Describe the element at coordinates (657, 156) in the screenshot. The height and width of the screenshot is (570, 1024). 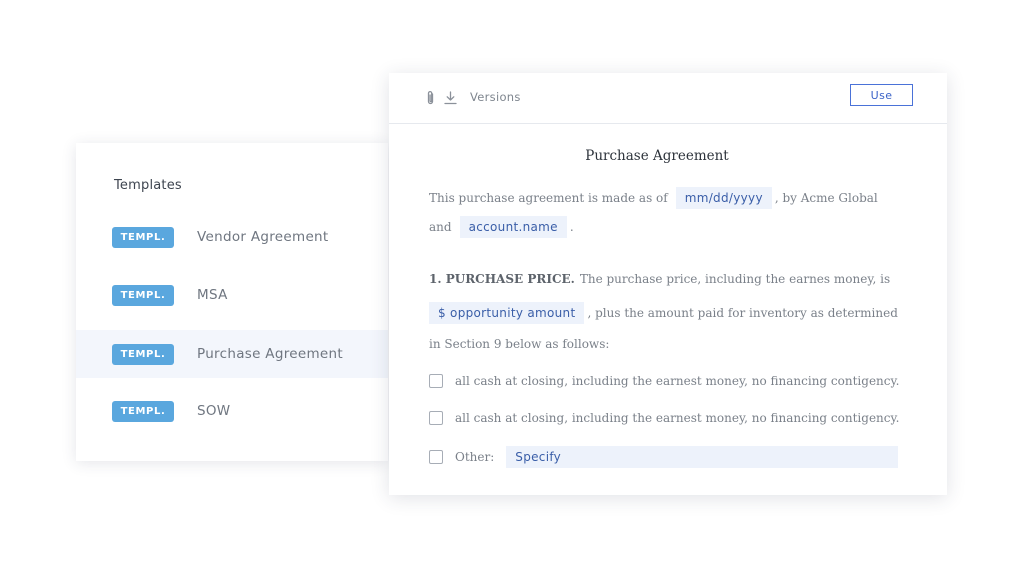
I see `document-title: Purchase Agreement` at that location.